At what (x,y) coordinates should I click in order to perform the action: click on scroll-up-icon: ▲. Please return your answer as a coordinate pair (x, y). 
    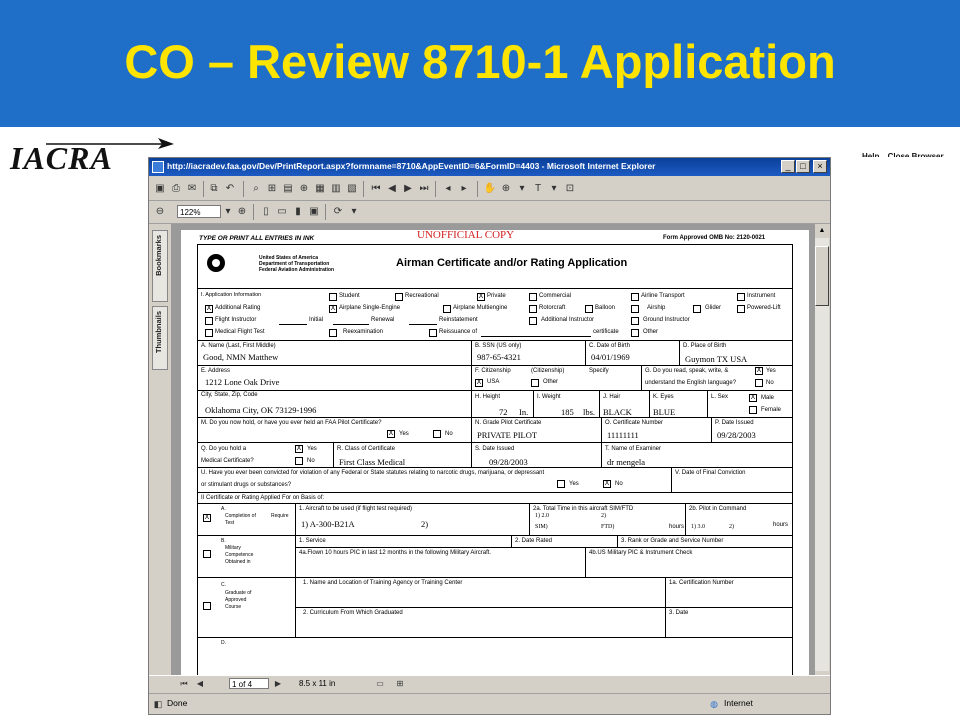
    Looking at the image, I should click on (822, 231).